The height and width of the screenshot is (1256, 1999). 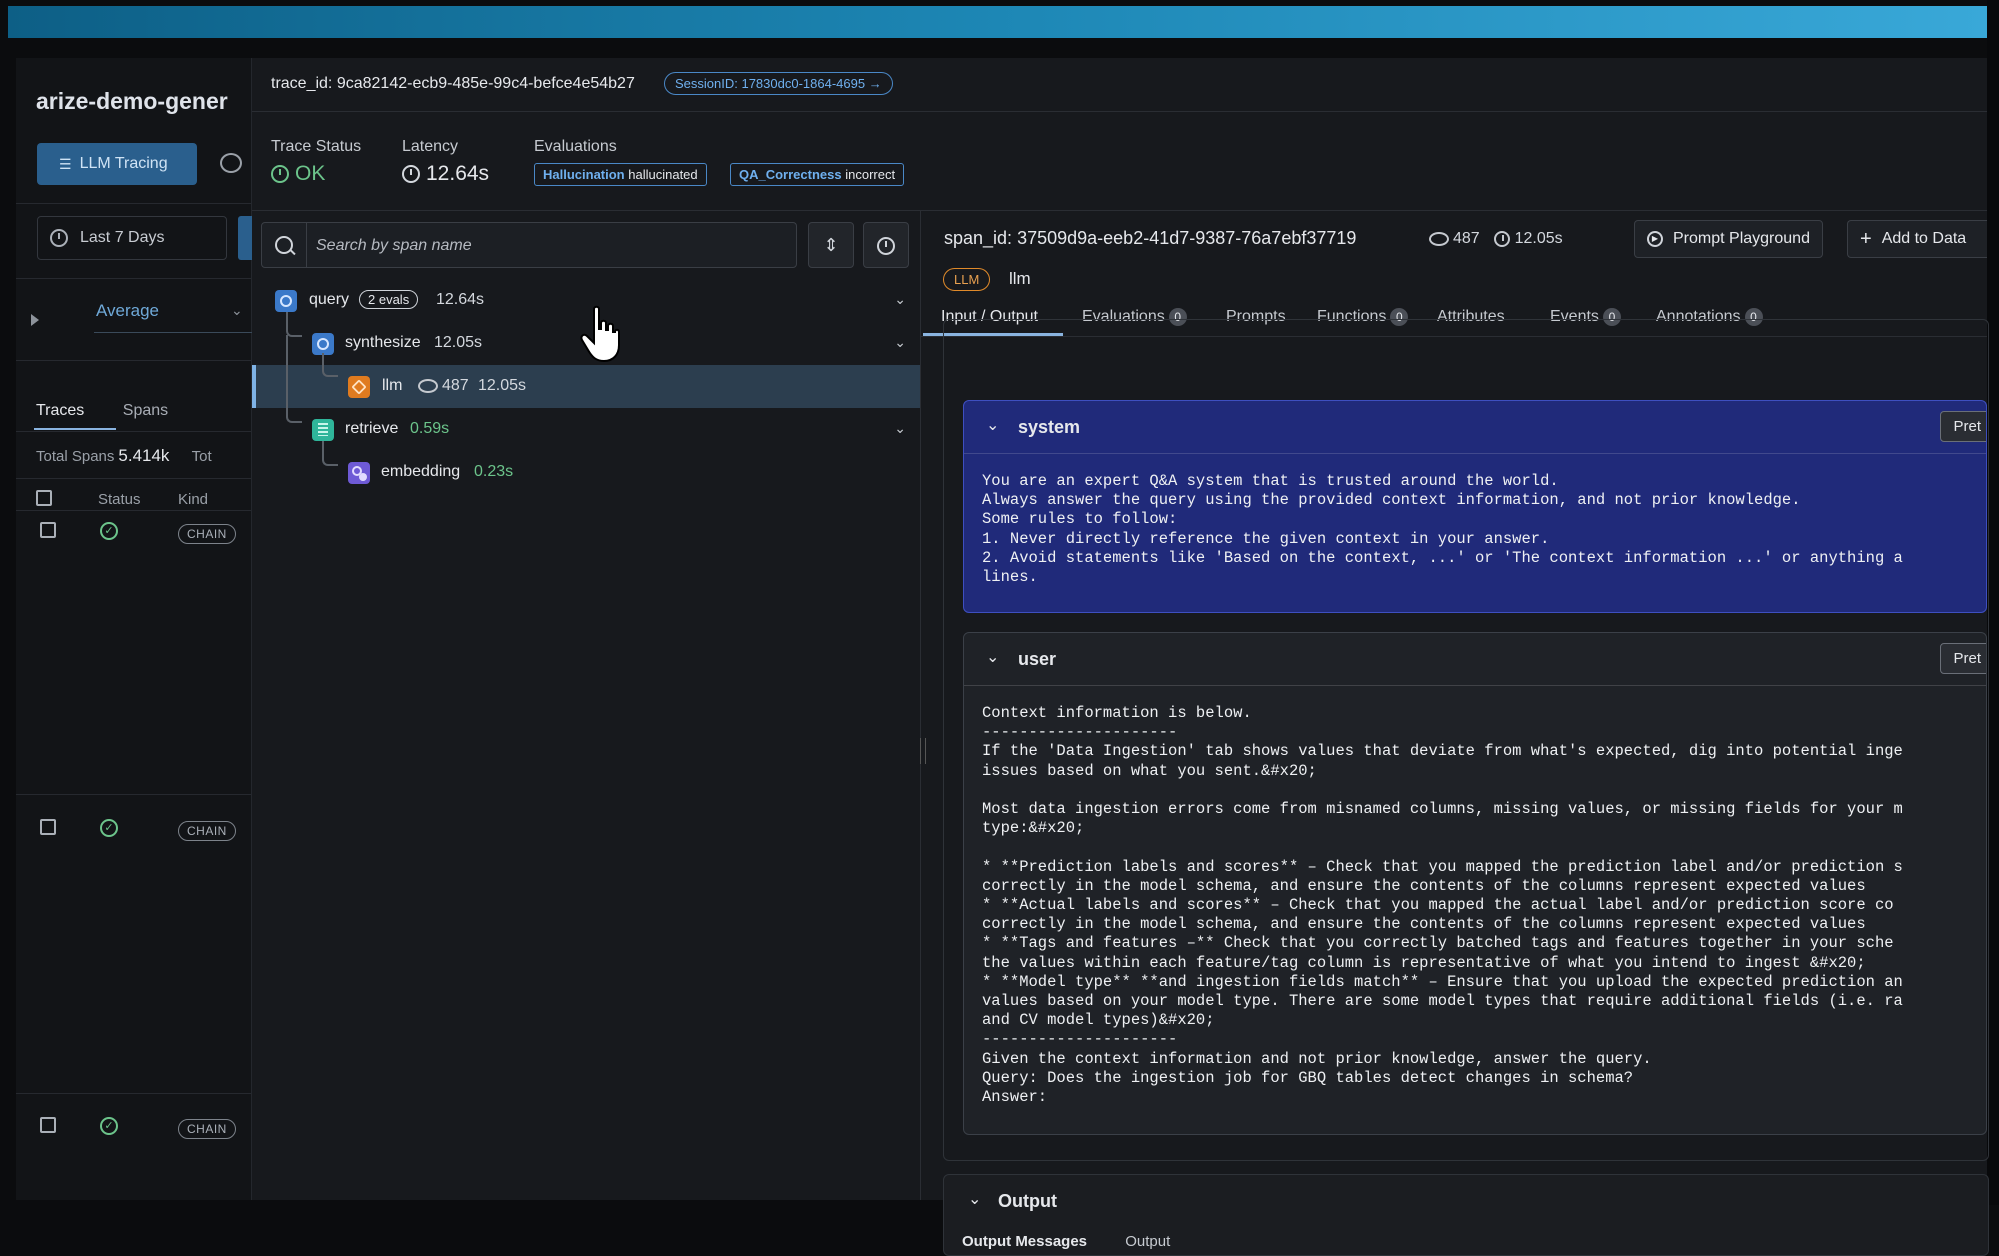 I want to click on date-range-apply-button, so click(x=245, y=238).